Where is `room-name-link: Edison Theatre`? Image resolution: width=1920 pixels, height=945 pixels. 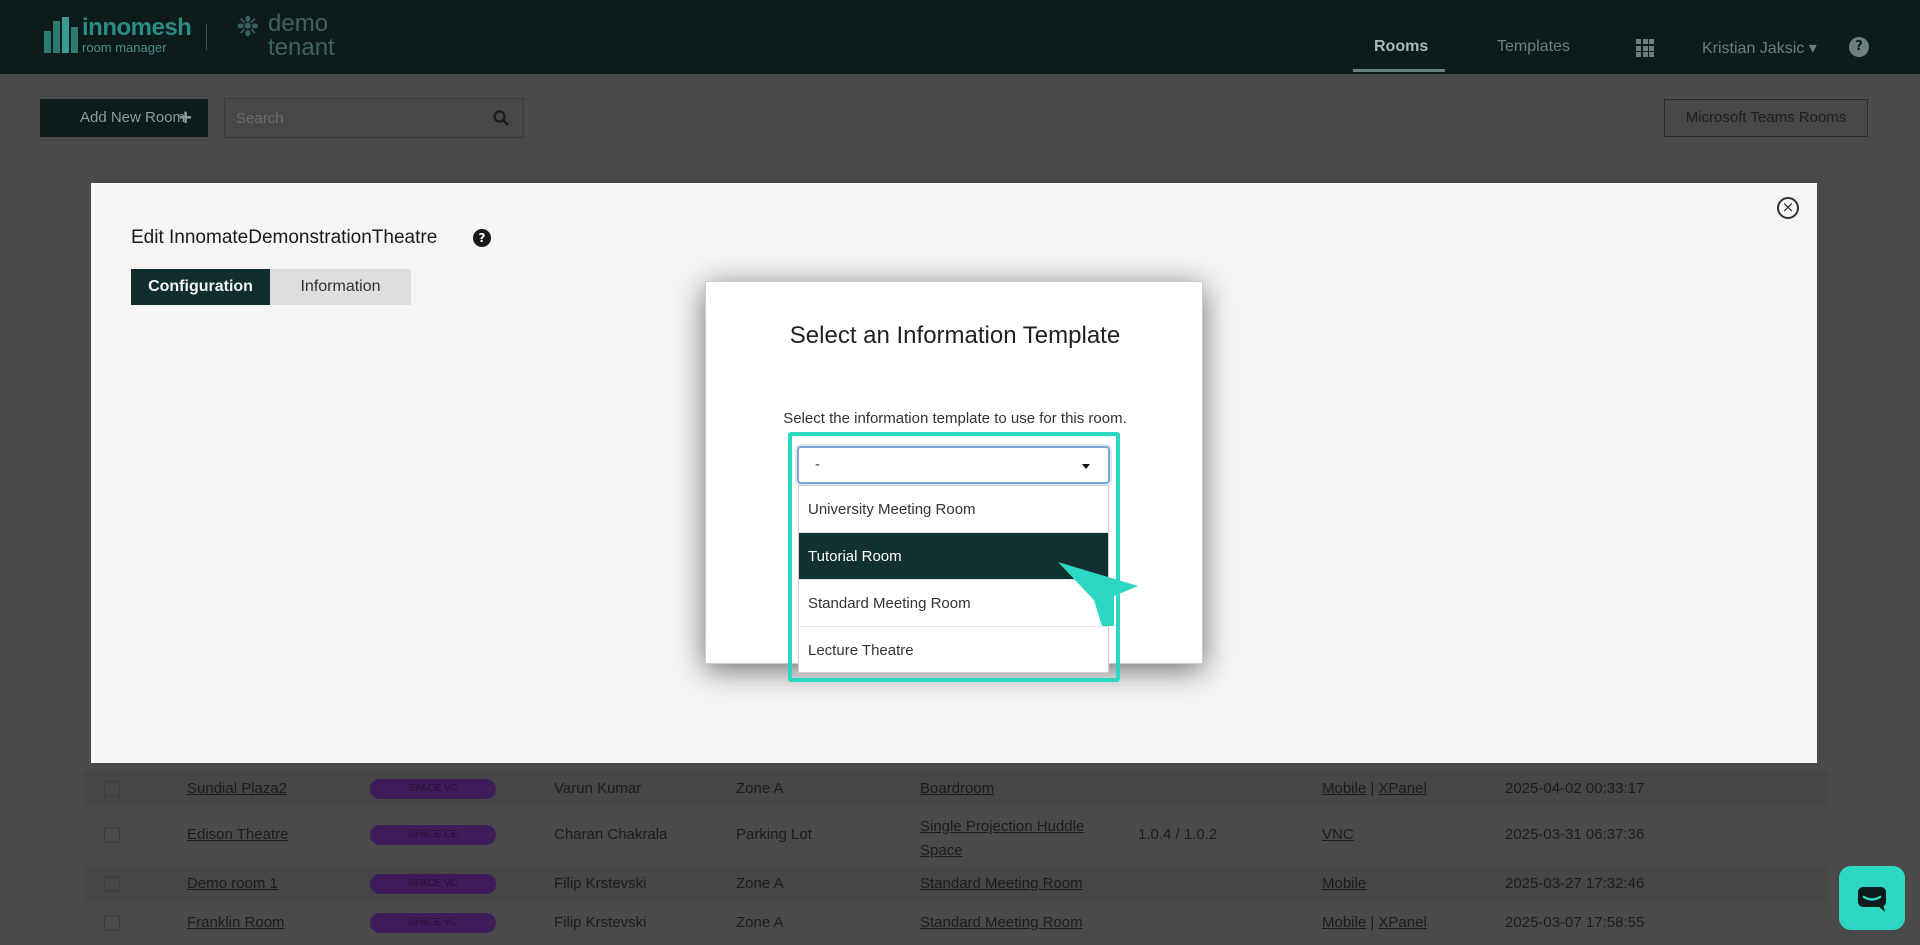 room-name-link: Edison Theatre is located at coordinates (237, 834).